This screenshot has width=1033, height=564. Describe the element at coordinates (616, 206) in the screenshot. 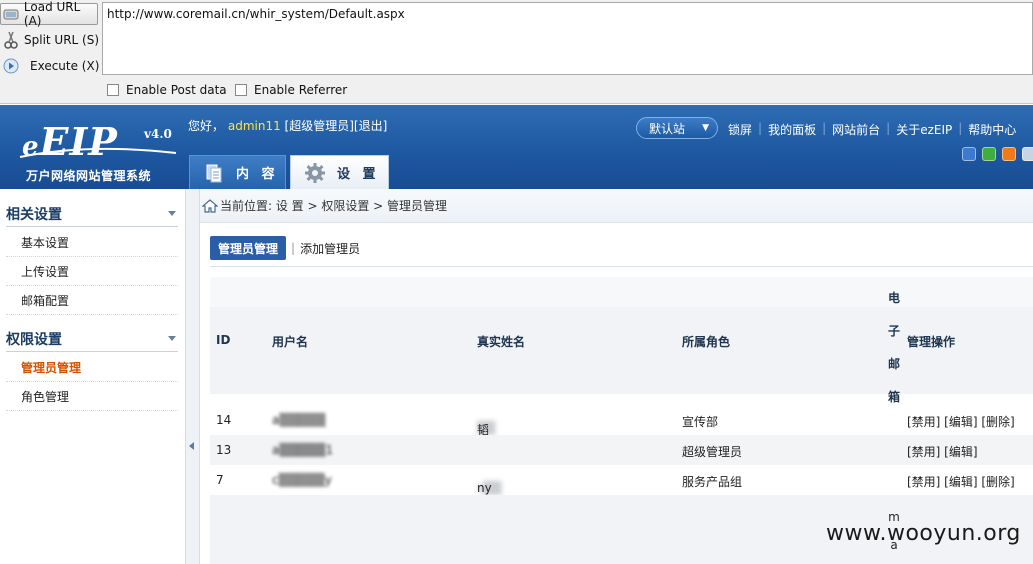

I see `breadcrumb: 当前位置: 设 置 > 权限设置 > 管理员管理` at that location.